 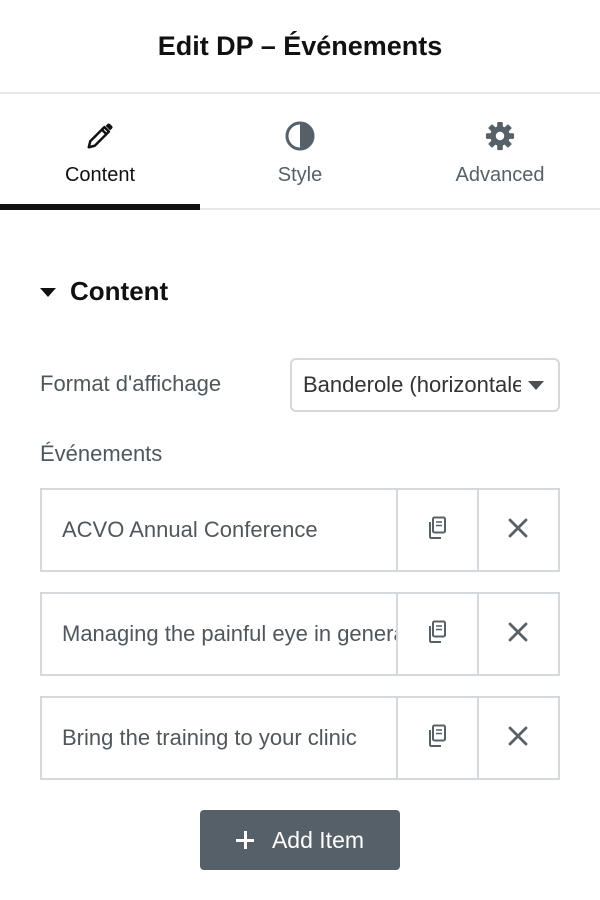 I want to click on display-format-select: Banderole (horizontale), so click(x=425, y=385).